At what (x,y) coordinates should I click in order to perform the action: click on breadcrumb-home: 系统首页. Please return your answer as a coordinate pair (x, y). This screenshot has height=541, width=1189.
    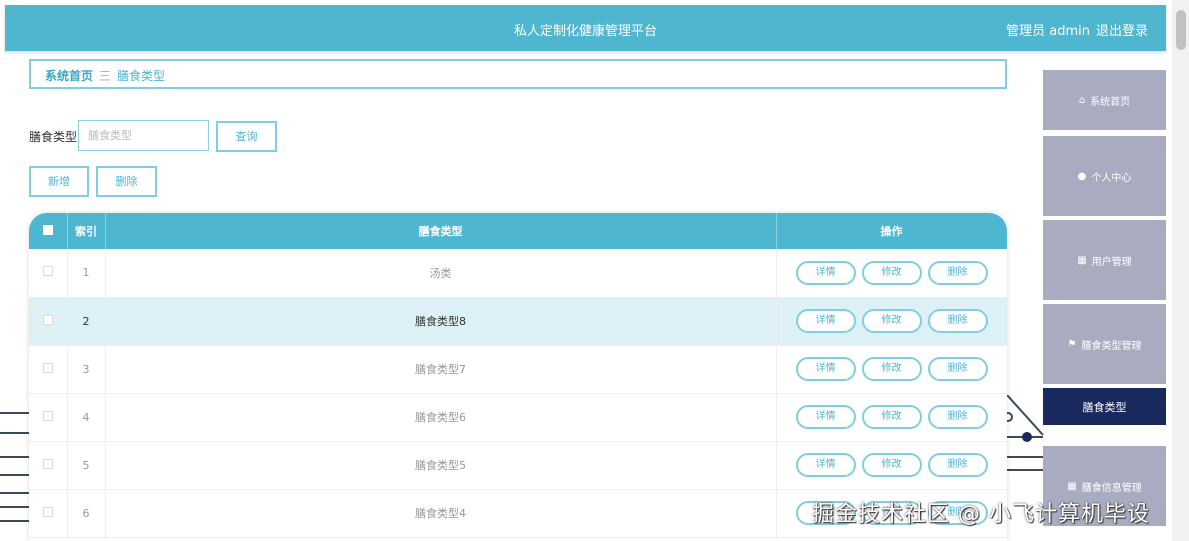
    Looking at the image, I should click on (69, 76).